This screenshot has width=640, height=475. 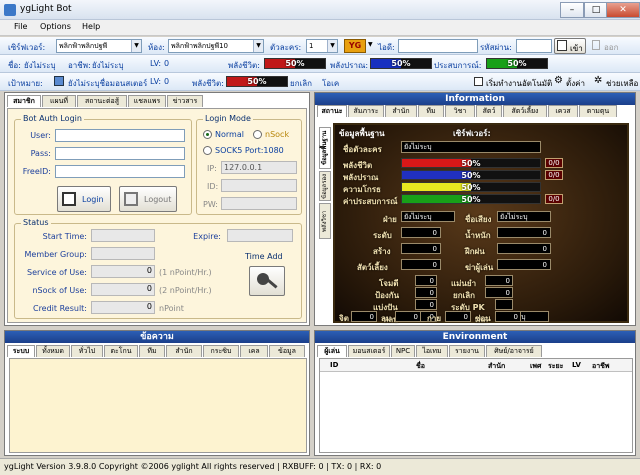 I want to click on tab-env-report: รายงาน, so click(x=467, y=351).